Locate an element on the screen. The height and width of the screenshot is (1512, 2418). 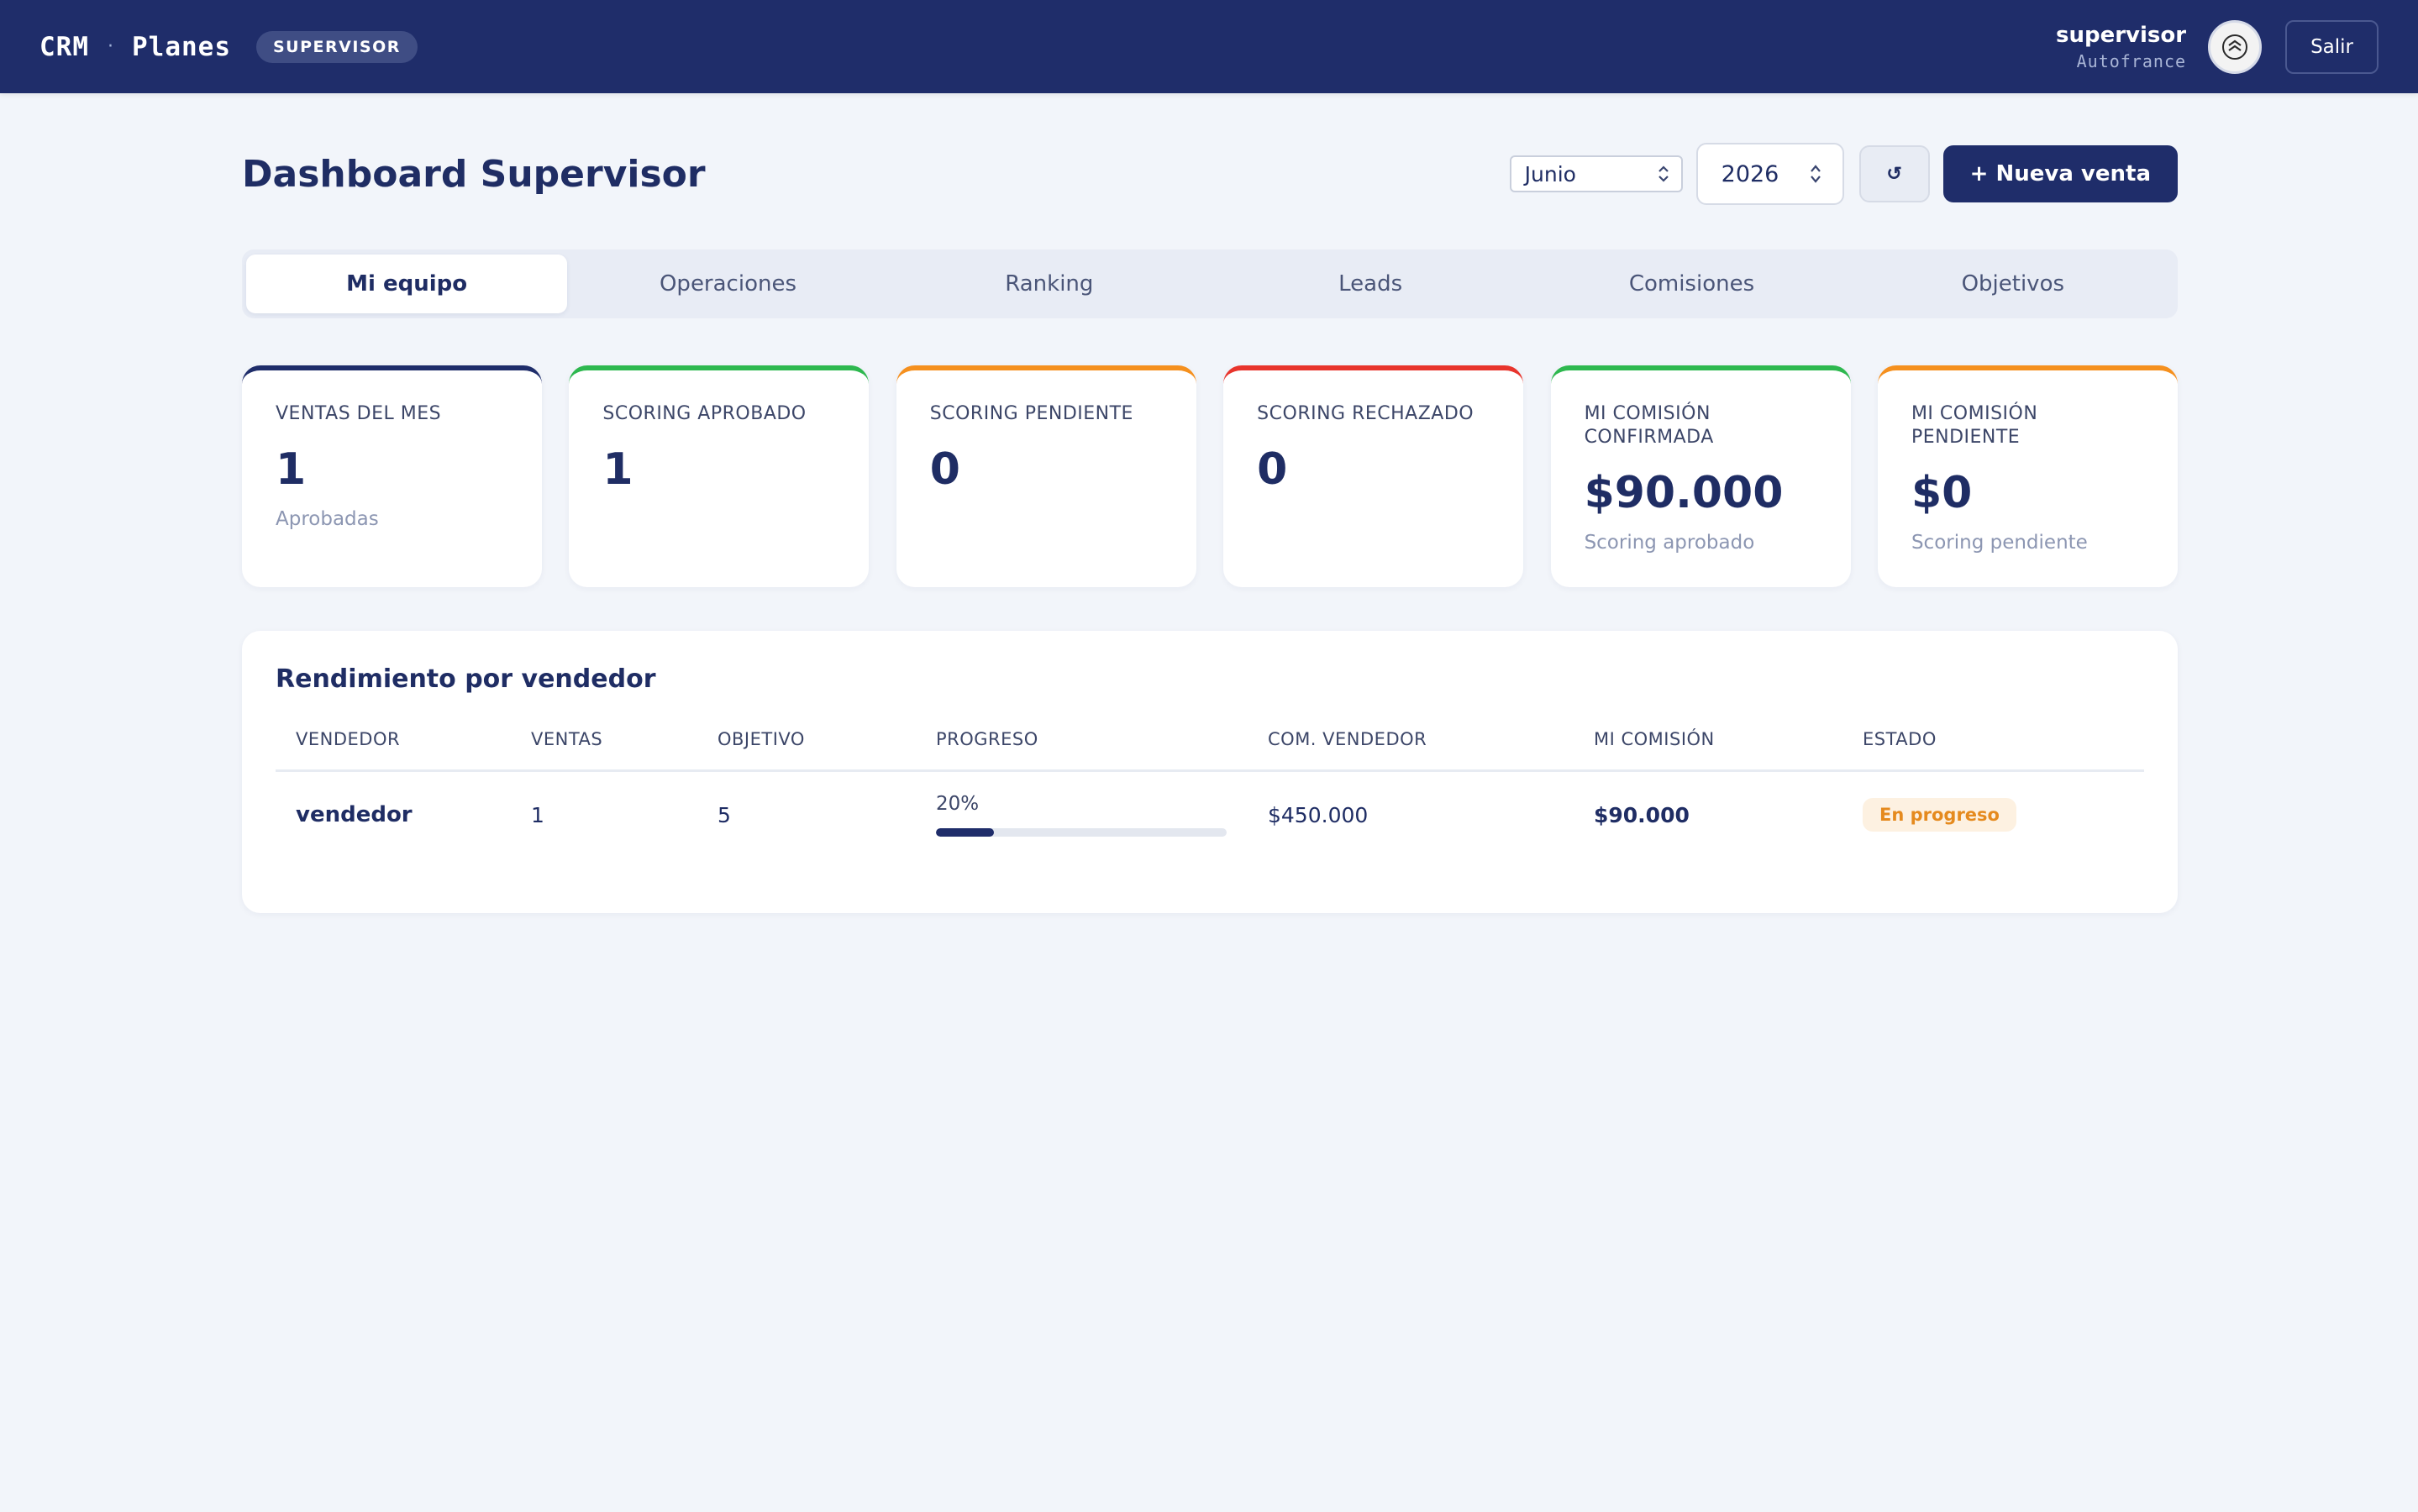
progress-bar-fill is located at coordinates (965, 832).